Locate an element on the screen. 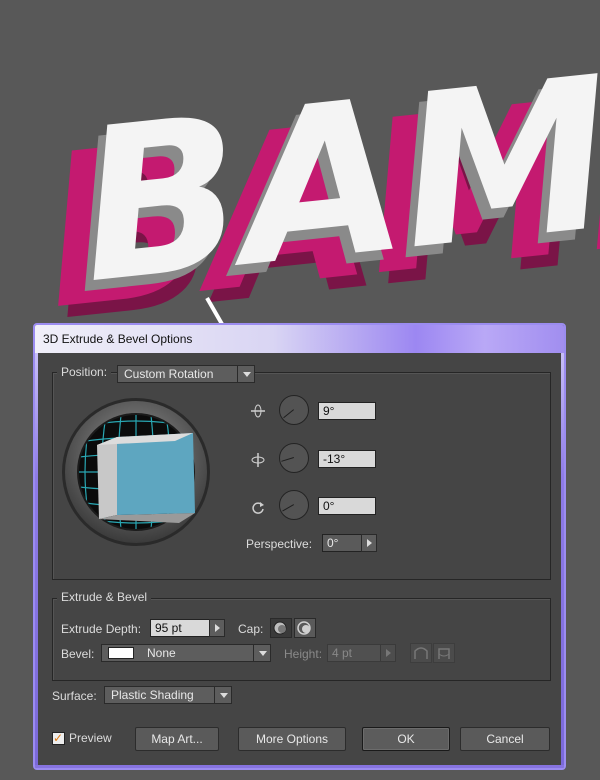 The image size is (600, 780). rotation-trackball is located at coordinates (136, 472).